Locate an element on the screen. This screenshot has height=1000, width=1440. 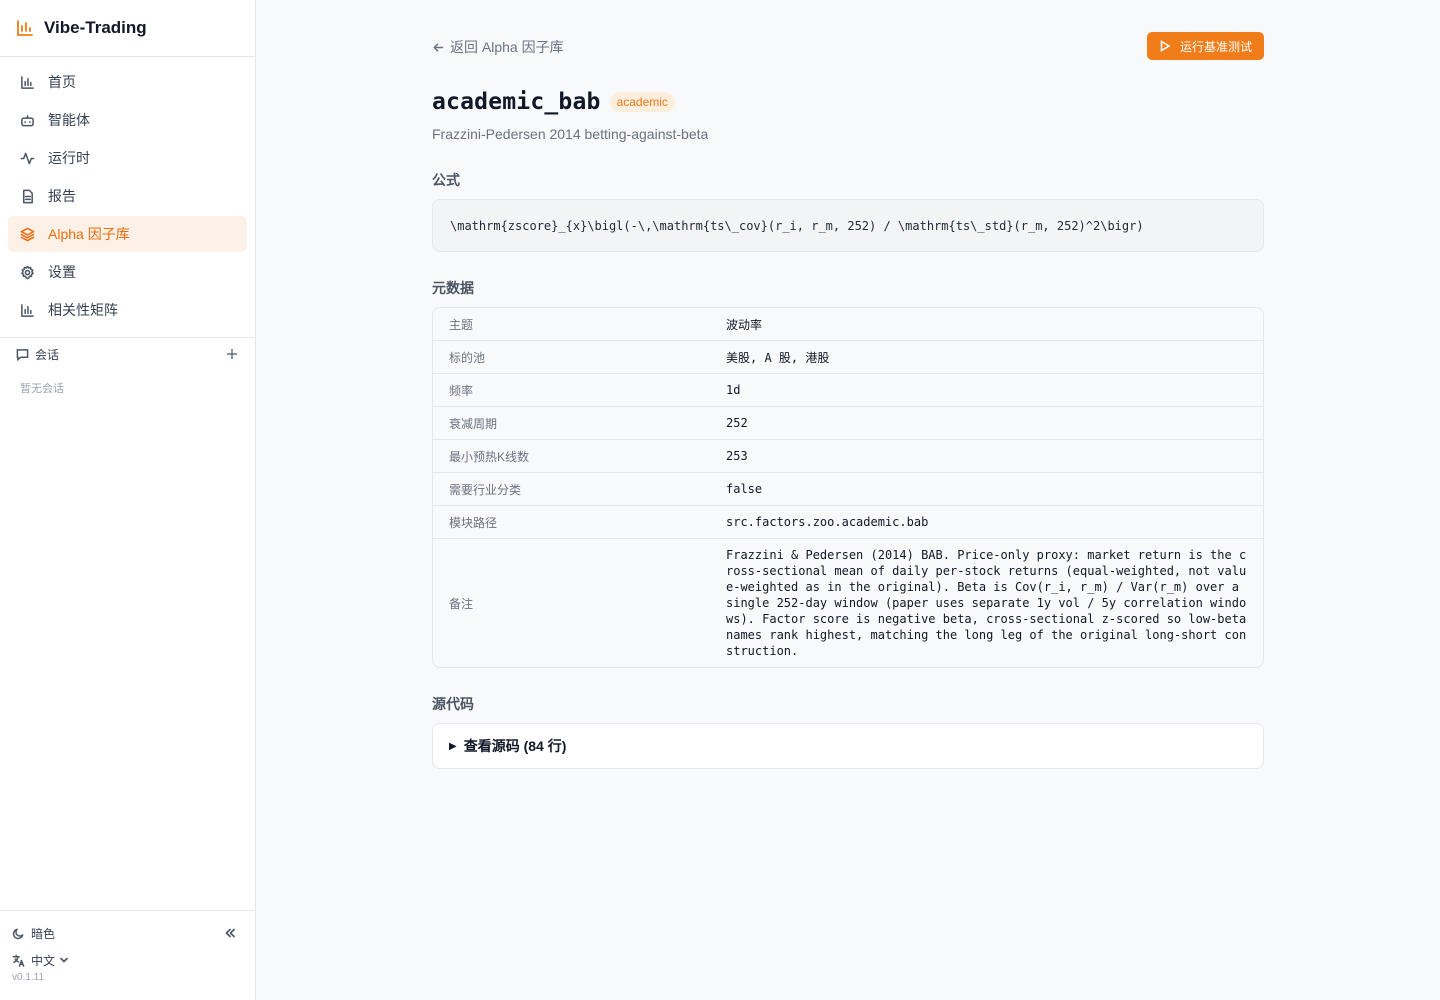
sidebar-item-runtime: 运行时 is located at coordinates (127, 158).